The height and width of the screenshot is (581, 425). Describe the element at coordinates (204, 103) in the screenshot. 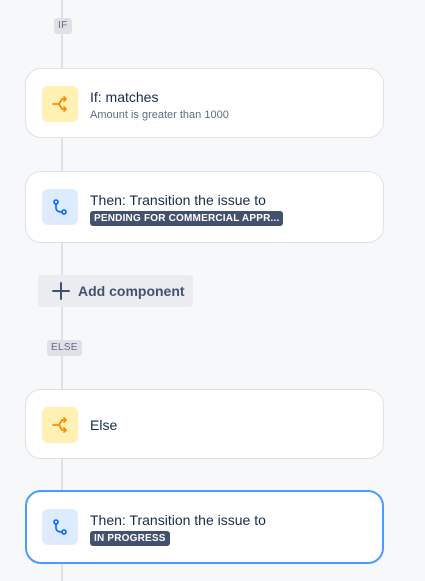

I see `condition-card-if-matches: If: matches Amount is greater than 1000` at that location.